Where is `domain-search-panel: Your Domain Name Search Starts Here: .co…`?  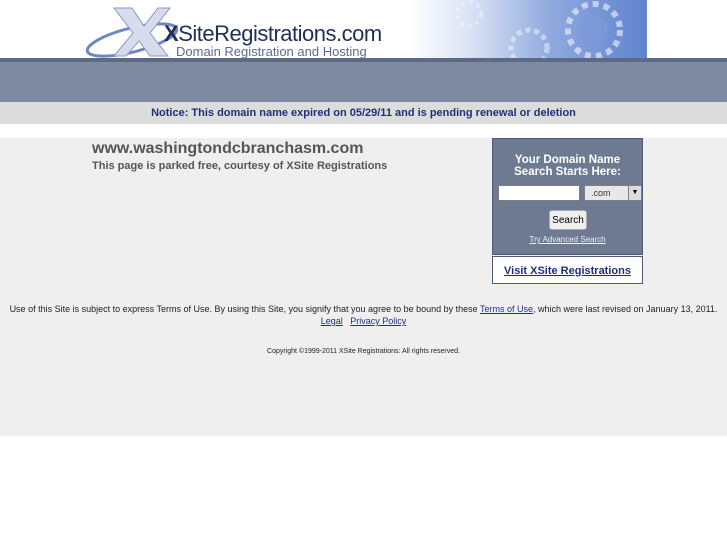
domain-search-panel: Your Domain Name Search Starts Here: .co… is located at coordinates (567, 196).